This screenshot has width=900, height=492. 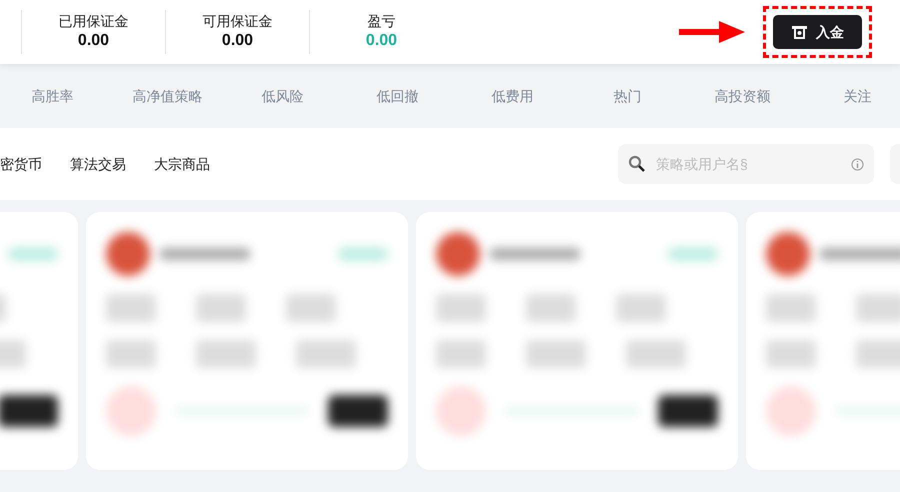 What do you see at coordinates (98, 164) in the screenshot?
I see `filter-tab: 算法交易` at bounding box center [98, 164].